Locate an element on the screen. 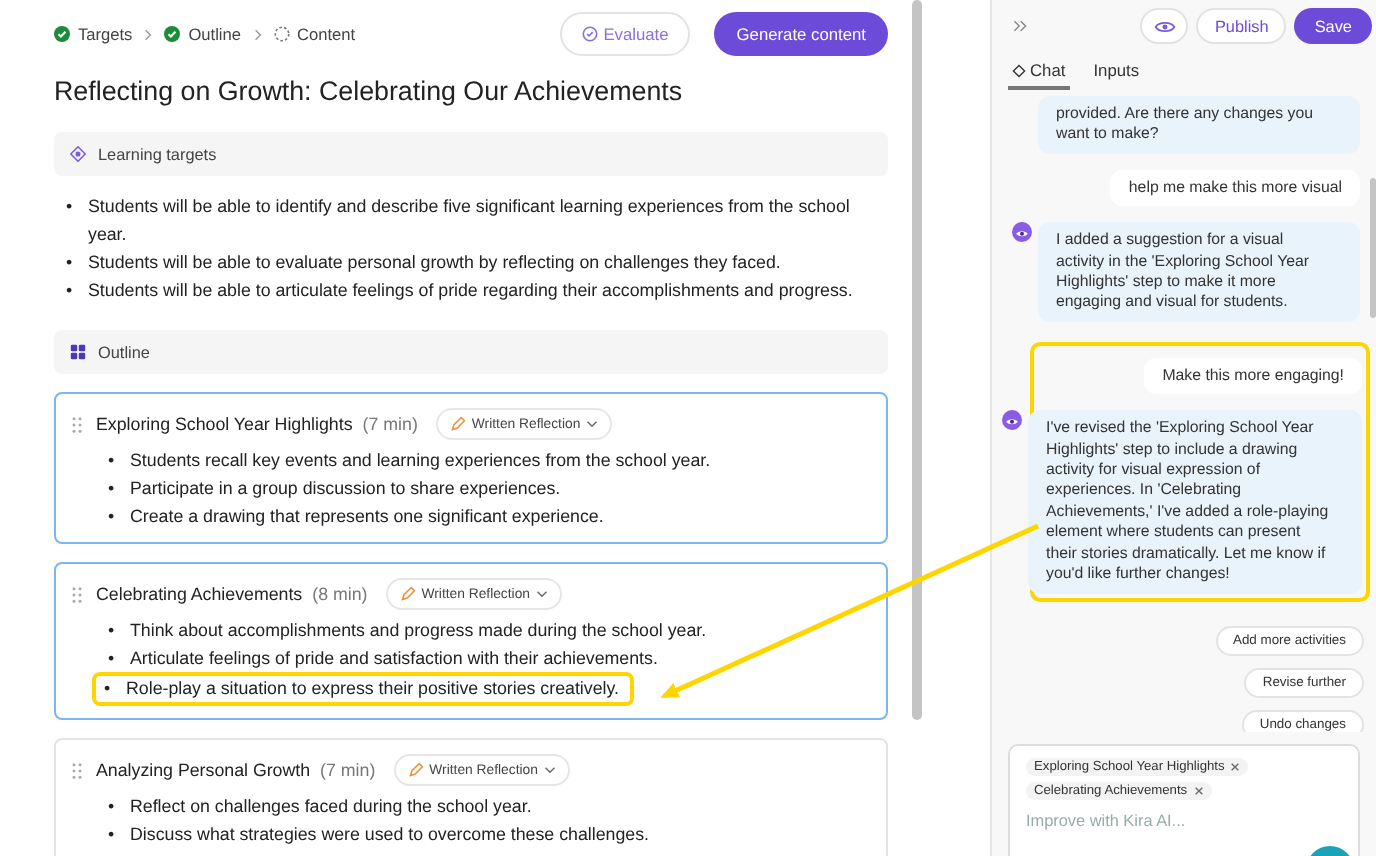  panel-tab: Chat is located at coordinates (1039, 73).